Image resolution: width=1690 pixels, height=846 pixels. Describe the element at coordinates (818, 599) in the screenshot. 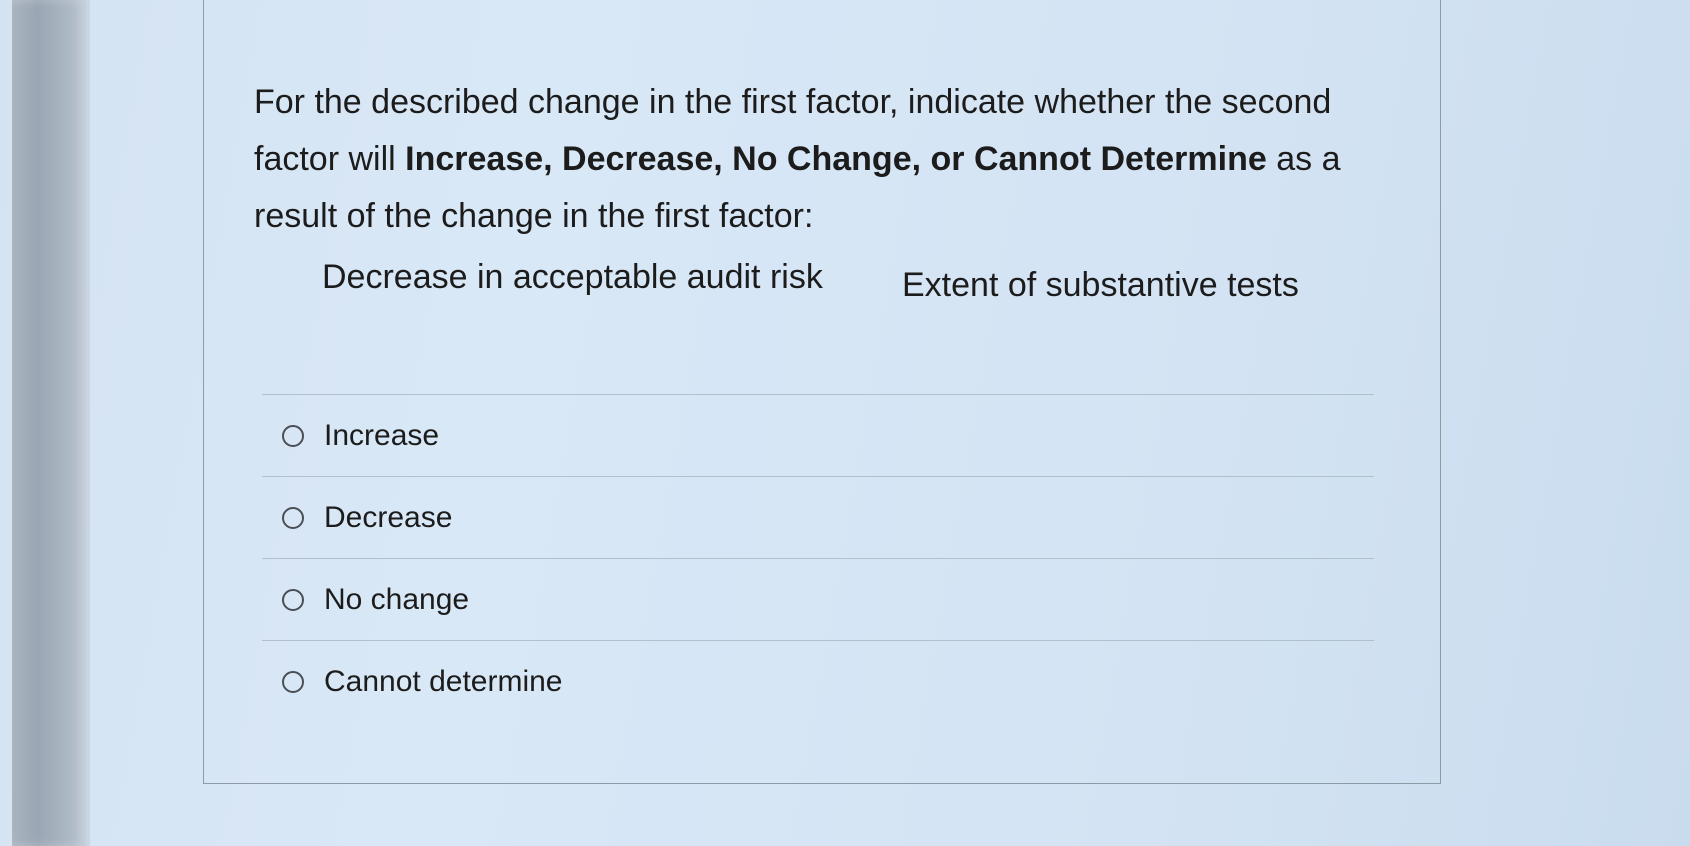

I see `option-no-change: No change` at that location.